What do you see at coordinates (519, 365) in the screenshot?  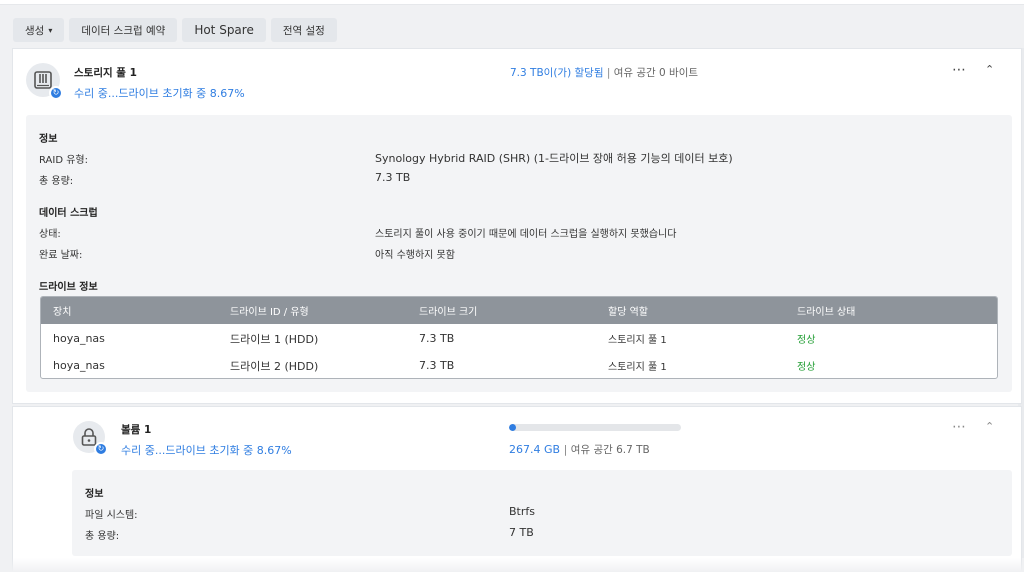 I see `table-row: hoya_nas 드라이브 2 (HDD) 7.3 TB 스토리지 풀 1 정상` at bounding box center [519, 365].